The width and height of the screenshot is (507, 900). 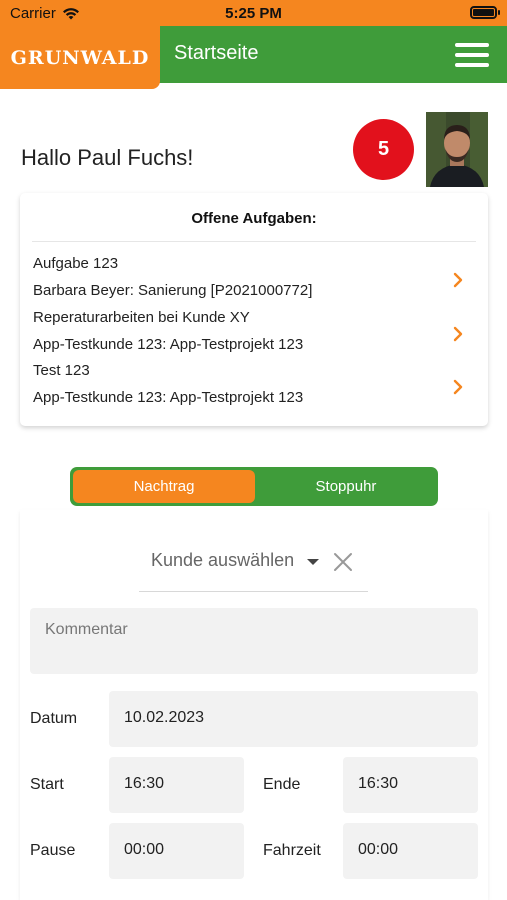 I want to click on travel-time-label: Fahrzeit, so click(x=292, y=850).